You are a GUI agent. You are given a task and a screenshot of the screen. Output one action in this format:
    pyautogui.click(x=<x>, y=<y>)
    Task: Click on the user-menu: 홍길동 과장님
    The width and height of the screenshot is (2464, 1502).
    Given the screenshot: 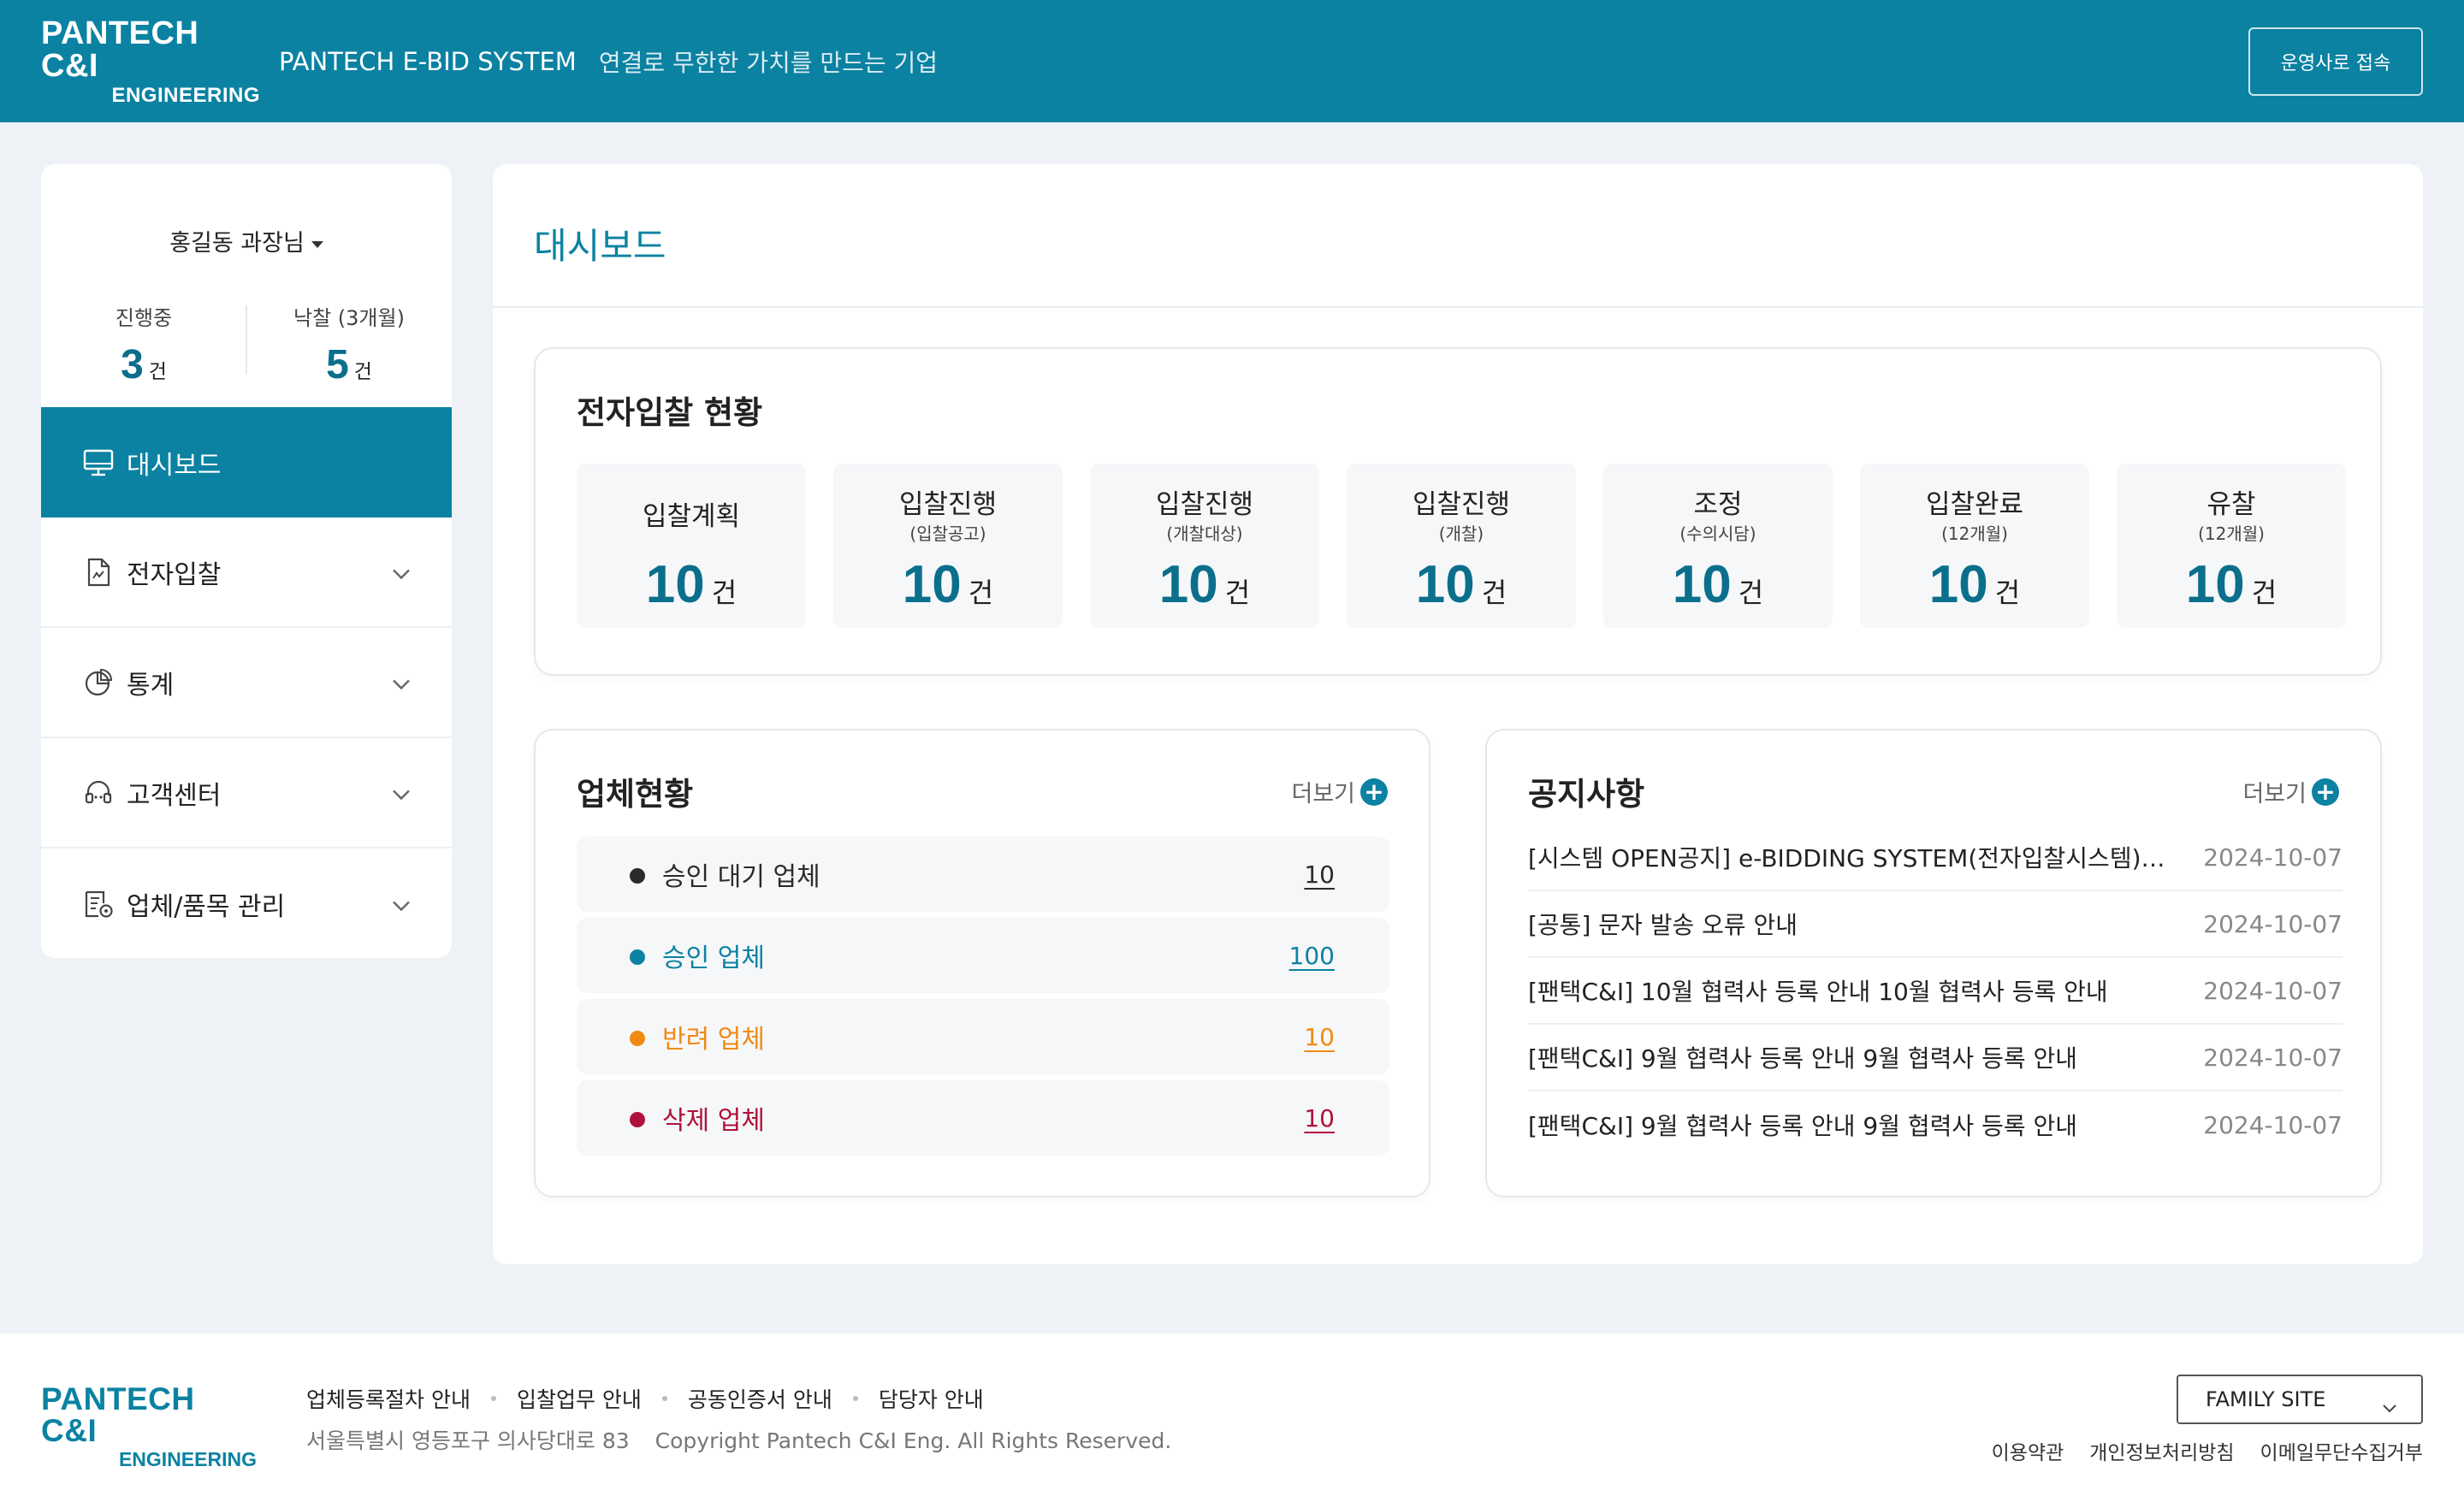 What is the action you would take?
    pyautogui.click(x=246, y=240)
    